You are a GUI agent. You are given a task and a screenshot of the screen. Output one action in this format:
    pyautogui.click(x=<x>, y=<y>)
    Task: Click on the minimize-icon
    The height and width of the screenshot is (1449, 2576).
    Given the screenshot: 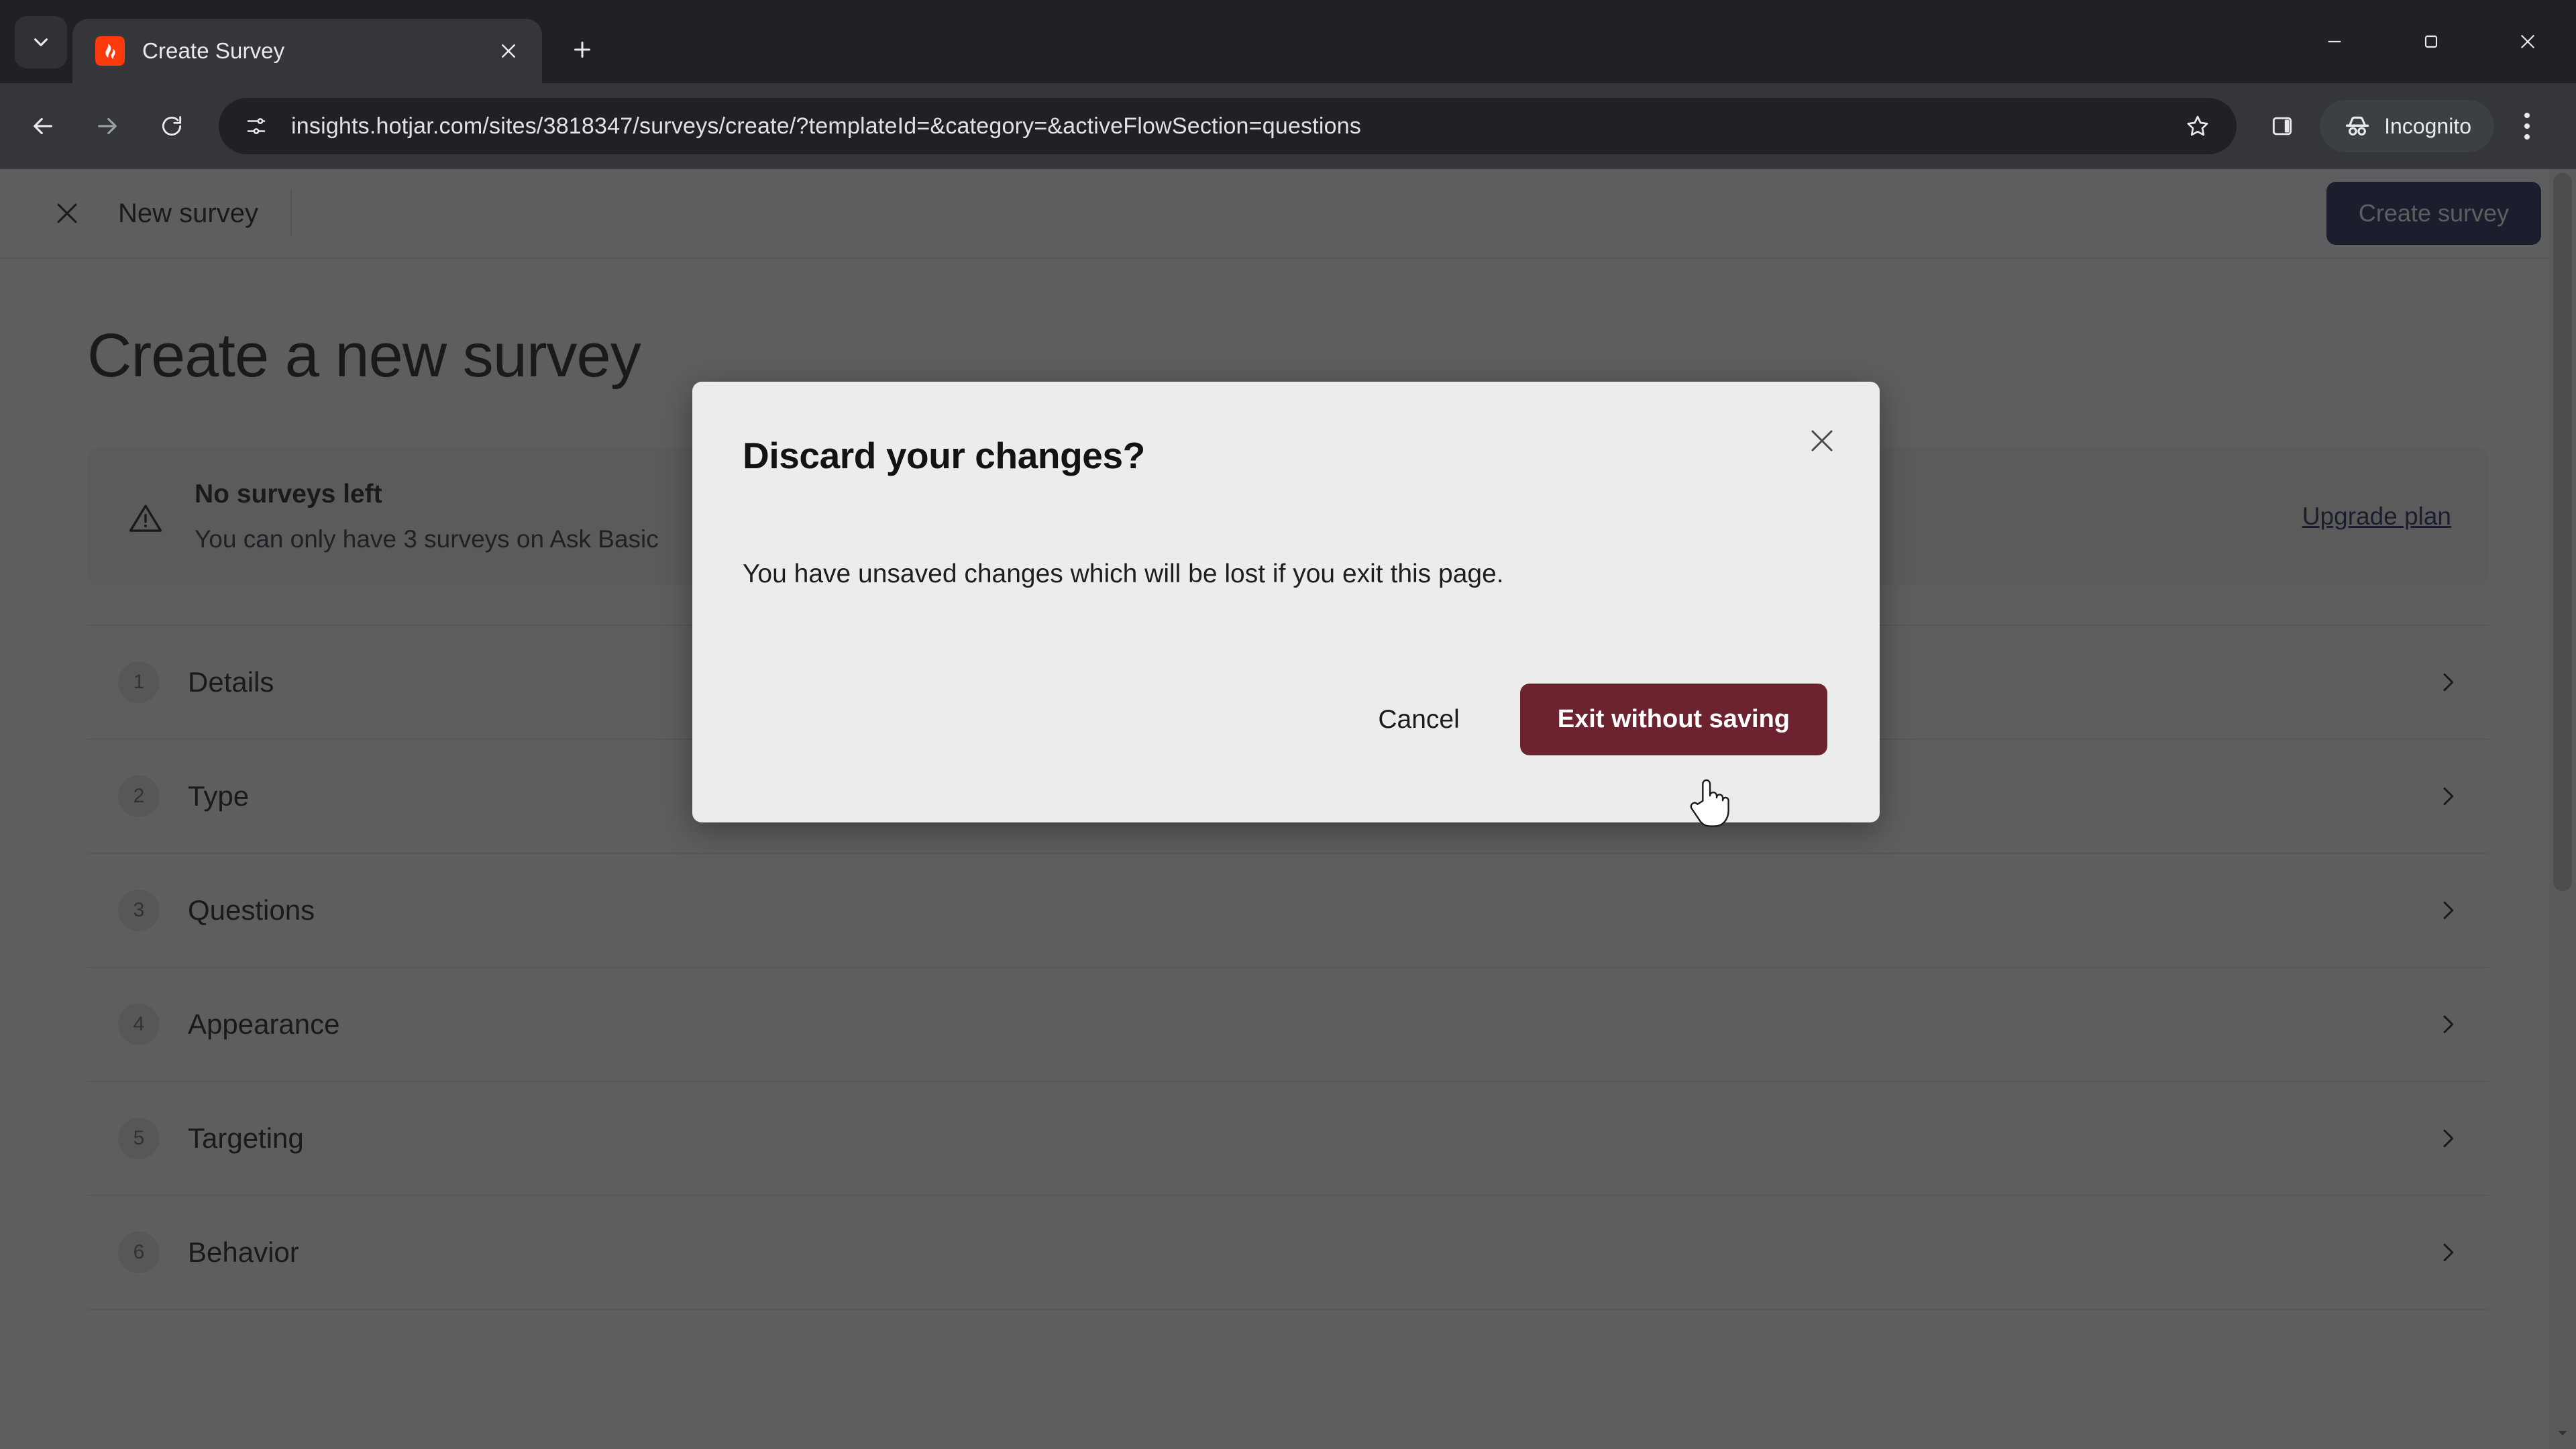 What is the action you would take?
    pyautogui.click(x=2334, y=41)
    